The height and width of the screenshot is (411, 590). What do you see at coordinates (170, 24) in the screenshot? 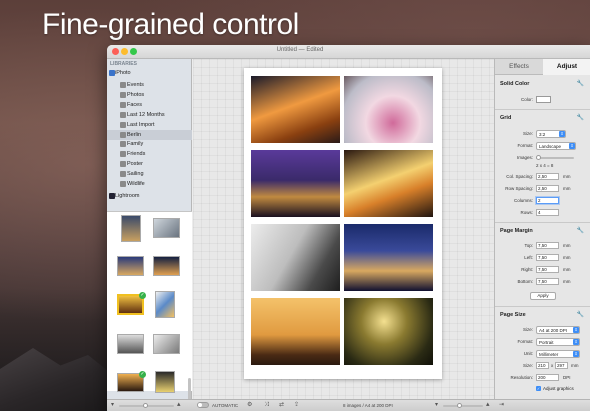
I see `marketing-headline: Fine-grained control` at bounding box center [170, 24].